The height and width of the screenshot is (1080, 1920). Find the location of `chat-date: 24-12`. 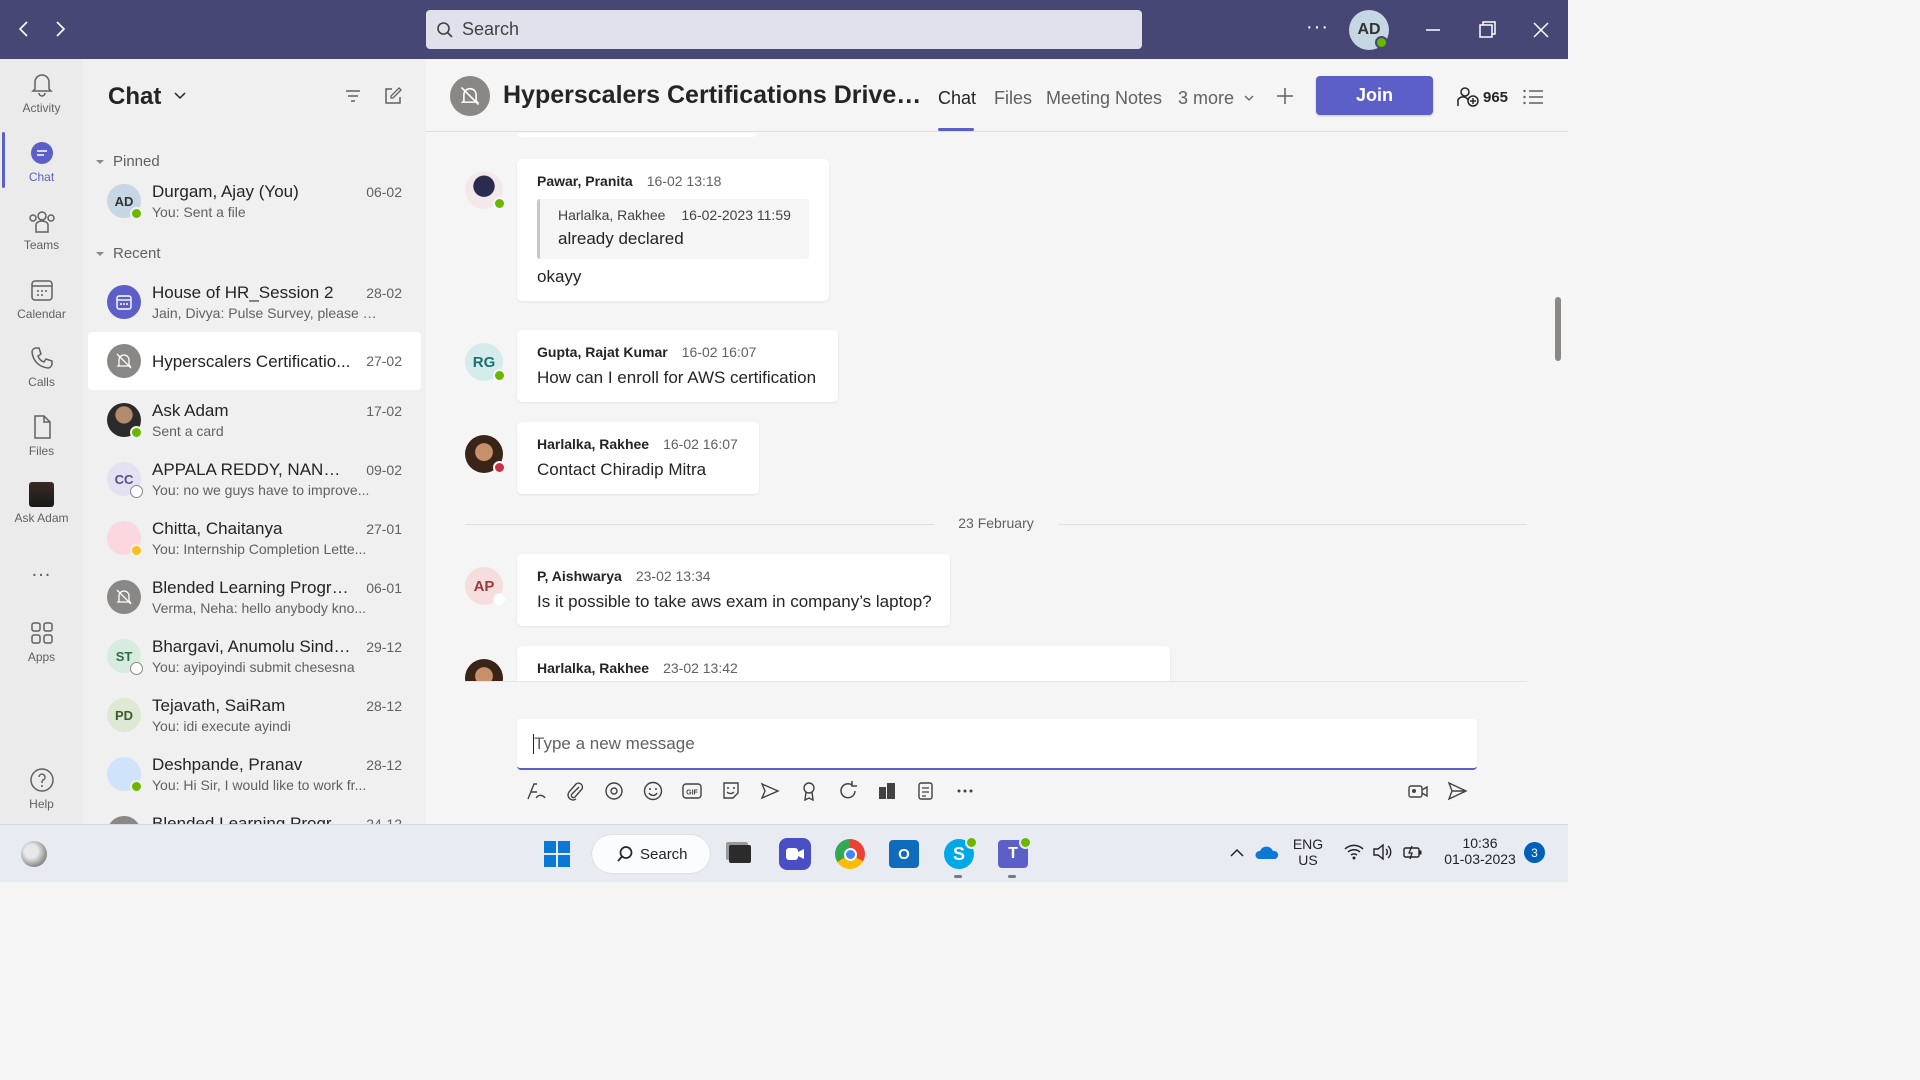

chat-date: 24-12 is located at coordinates (384, 820).